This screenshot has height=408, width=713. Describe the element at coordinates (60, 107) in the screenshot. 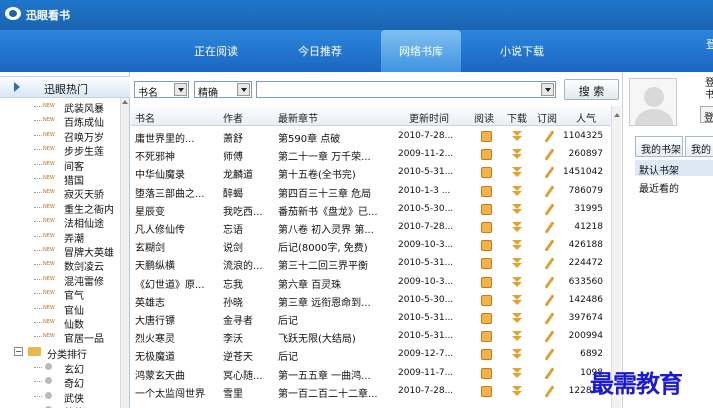

I see `hot-book-item: NEW 武装风暴` at that location.